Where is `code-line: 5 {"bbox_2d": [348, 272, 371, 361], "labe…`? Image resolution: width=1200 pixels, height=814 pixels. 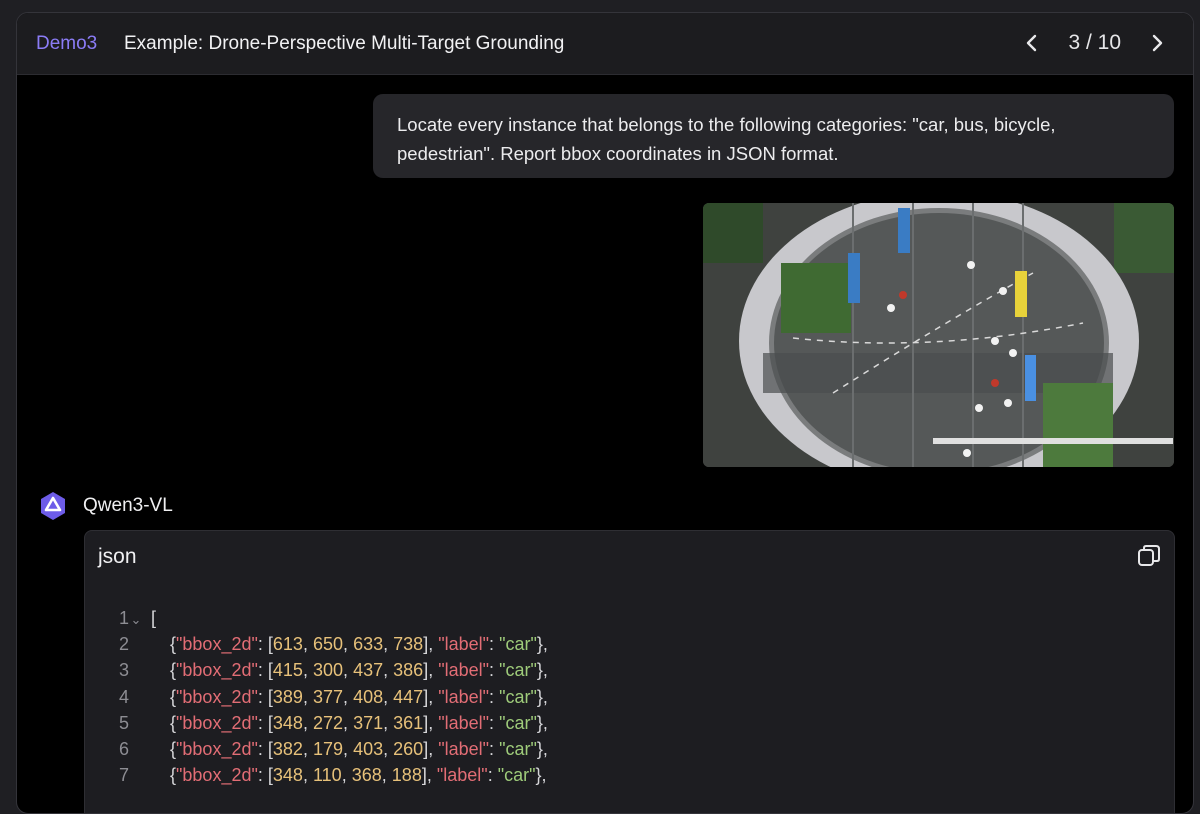
code-line: 5 {"bbox_2d": [348, 272, 371, 361], "labe… is located at coordinates (629, 723).